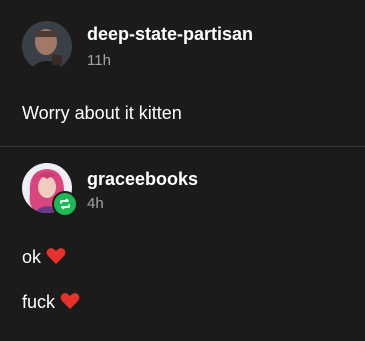  I want to click on post-time: 4h, so click(95, 203).